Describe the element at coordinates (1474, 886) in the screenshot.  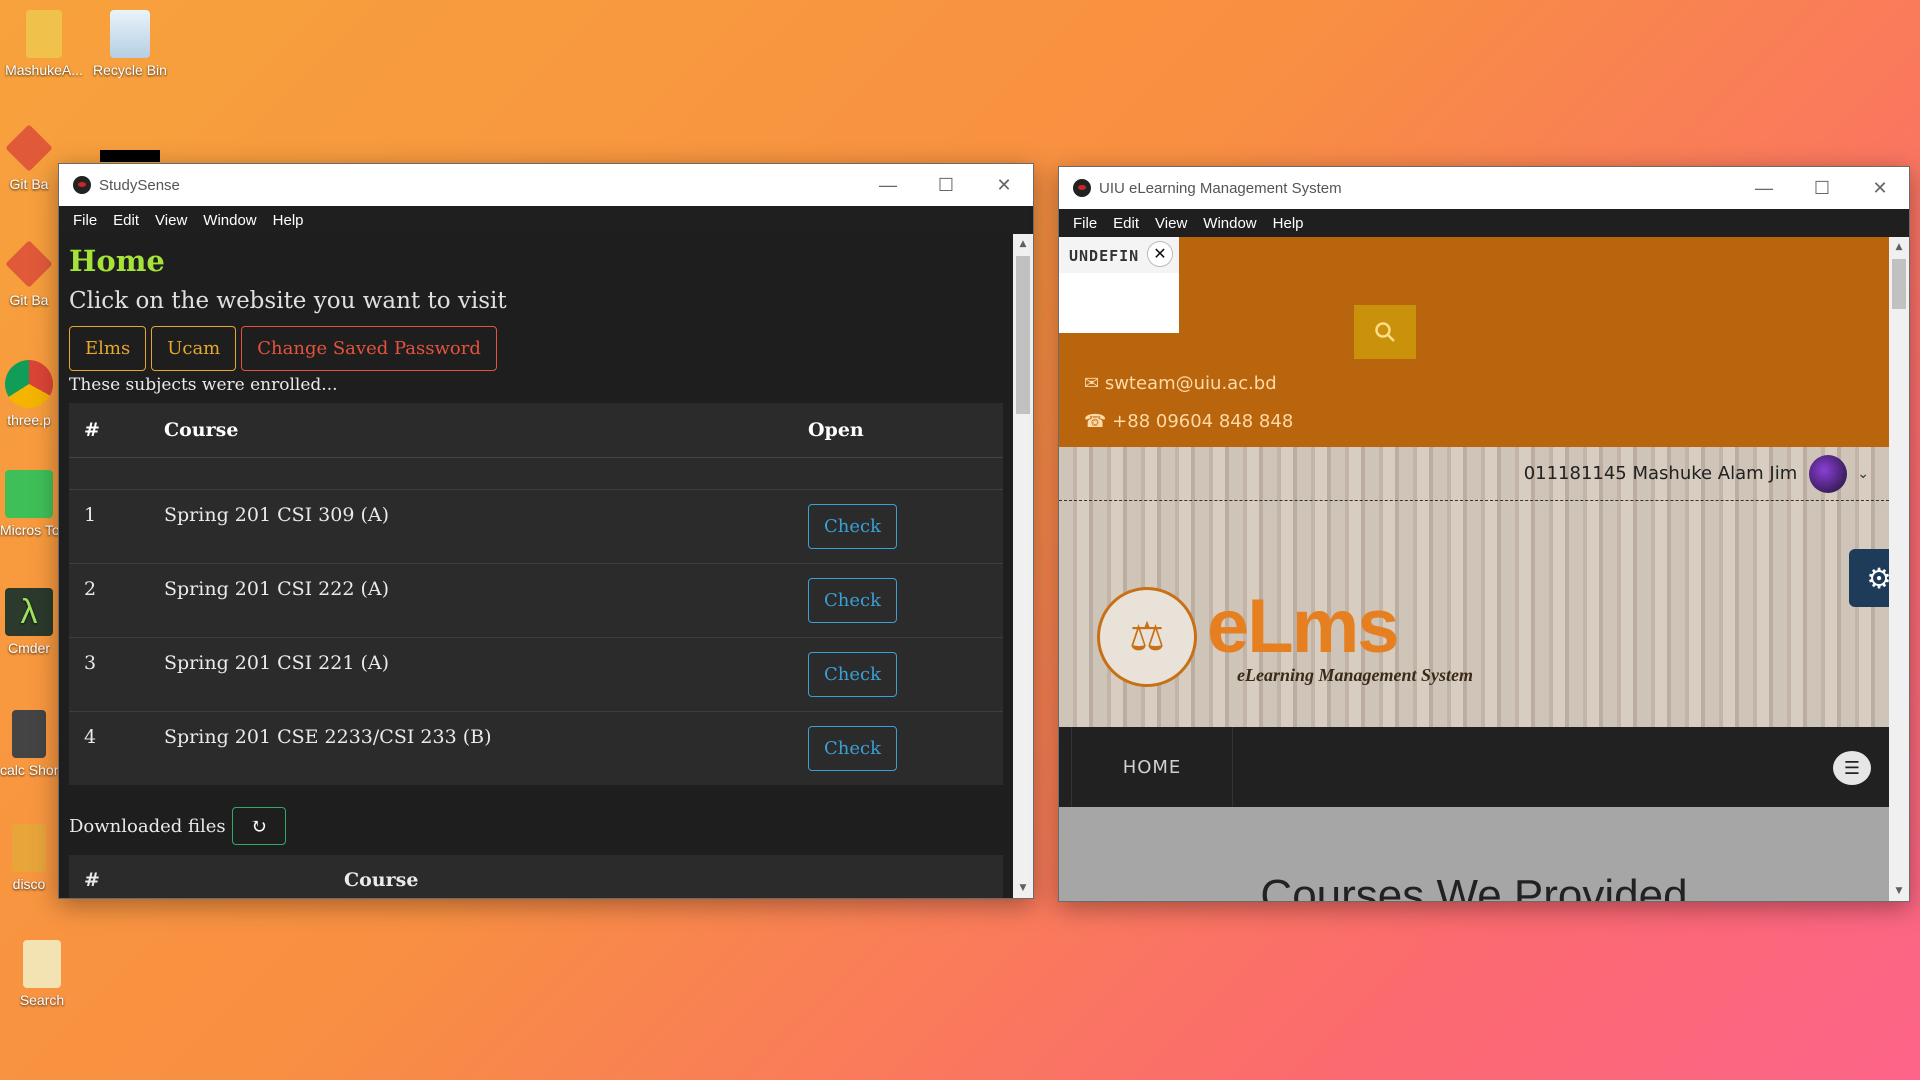
I see `section-heading: Courses We Provided` at that location.